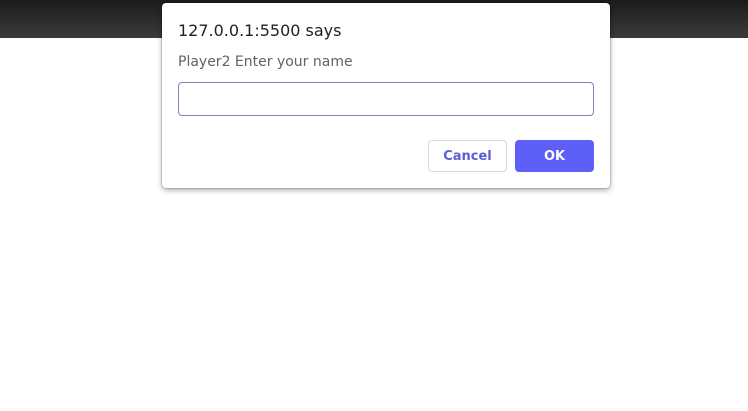 Image resolution: width=748 pixels, height=411 pixels. Describe the element at coordinates (265, 62) in the screenshot. I see `dialog-message: Player2 Enter your name` at that location.